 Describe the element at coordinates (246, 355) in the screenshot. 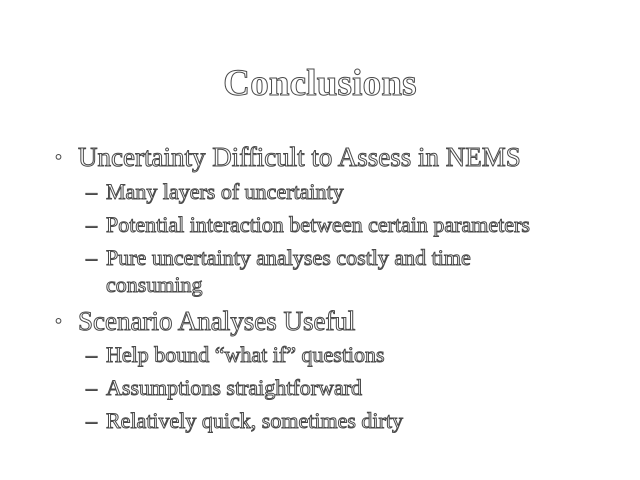

I see `subbullet-what-if: Help bound “what if” questions` at that location.